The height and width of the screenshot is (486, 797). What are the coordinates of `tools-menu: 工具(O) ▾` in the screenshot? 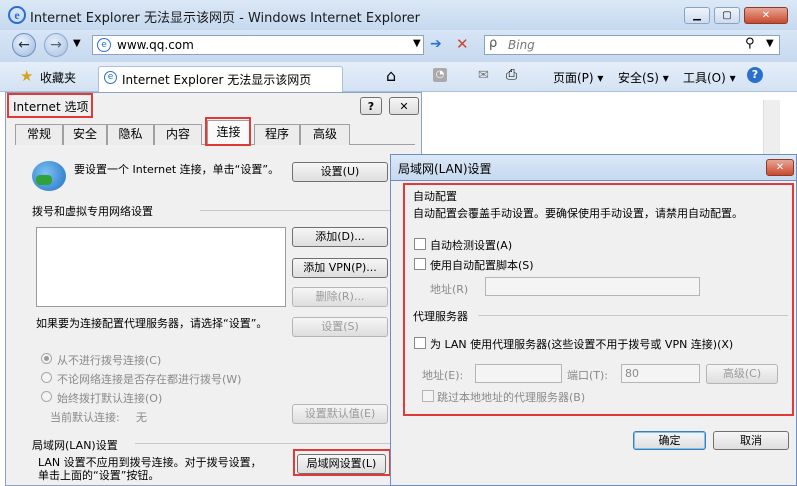 It's located at (709, 77).